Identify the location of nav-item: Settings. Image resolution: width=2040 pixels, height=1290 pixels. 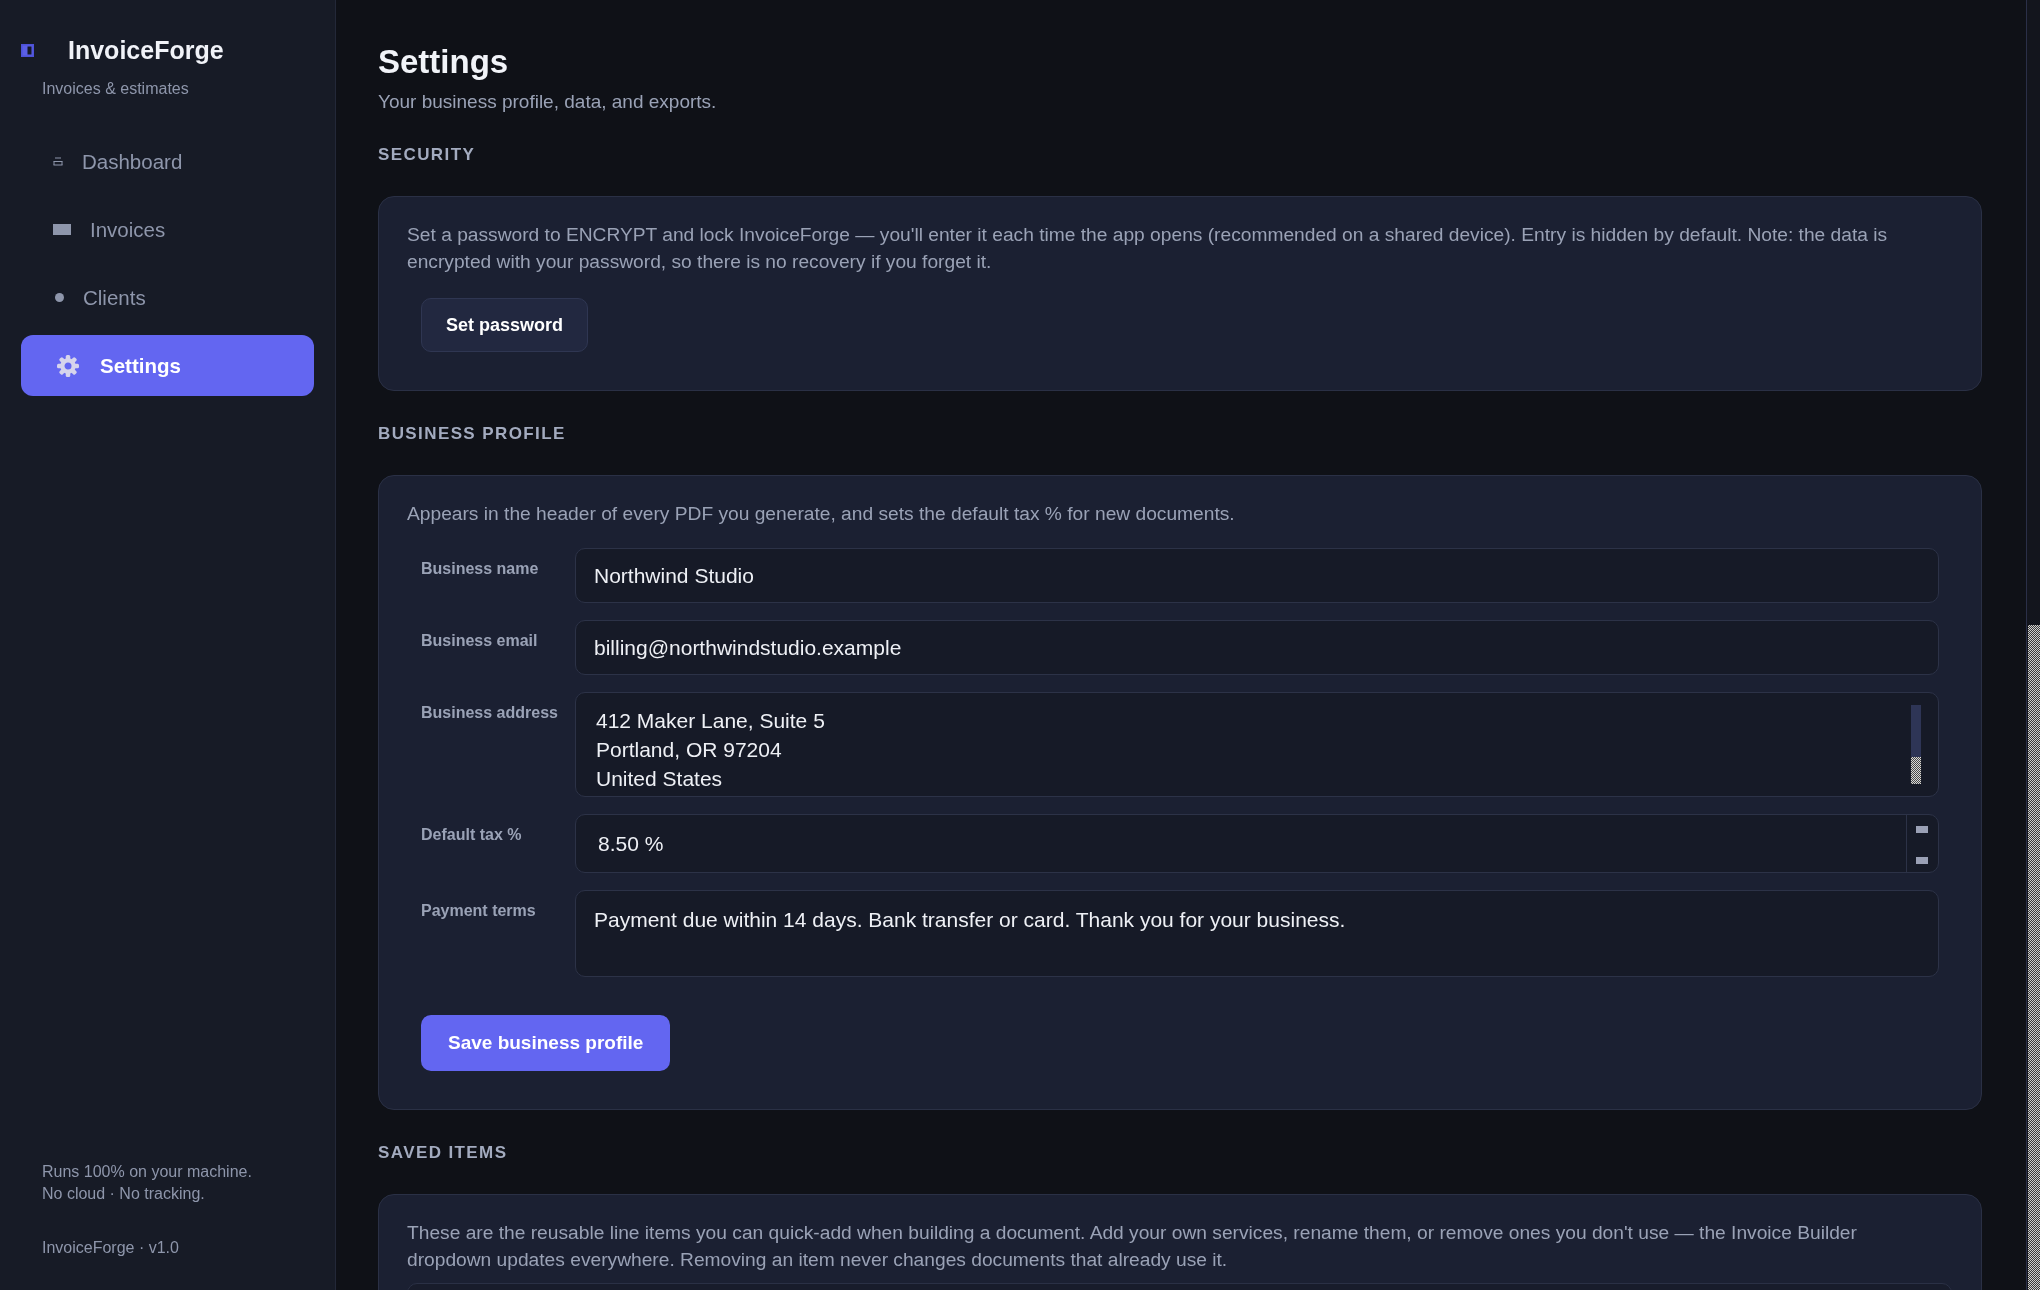
(167, 365).